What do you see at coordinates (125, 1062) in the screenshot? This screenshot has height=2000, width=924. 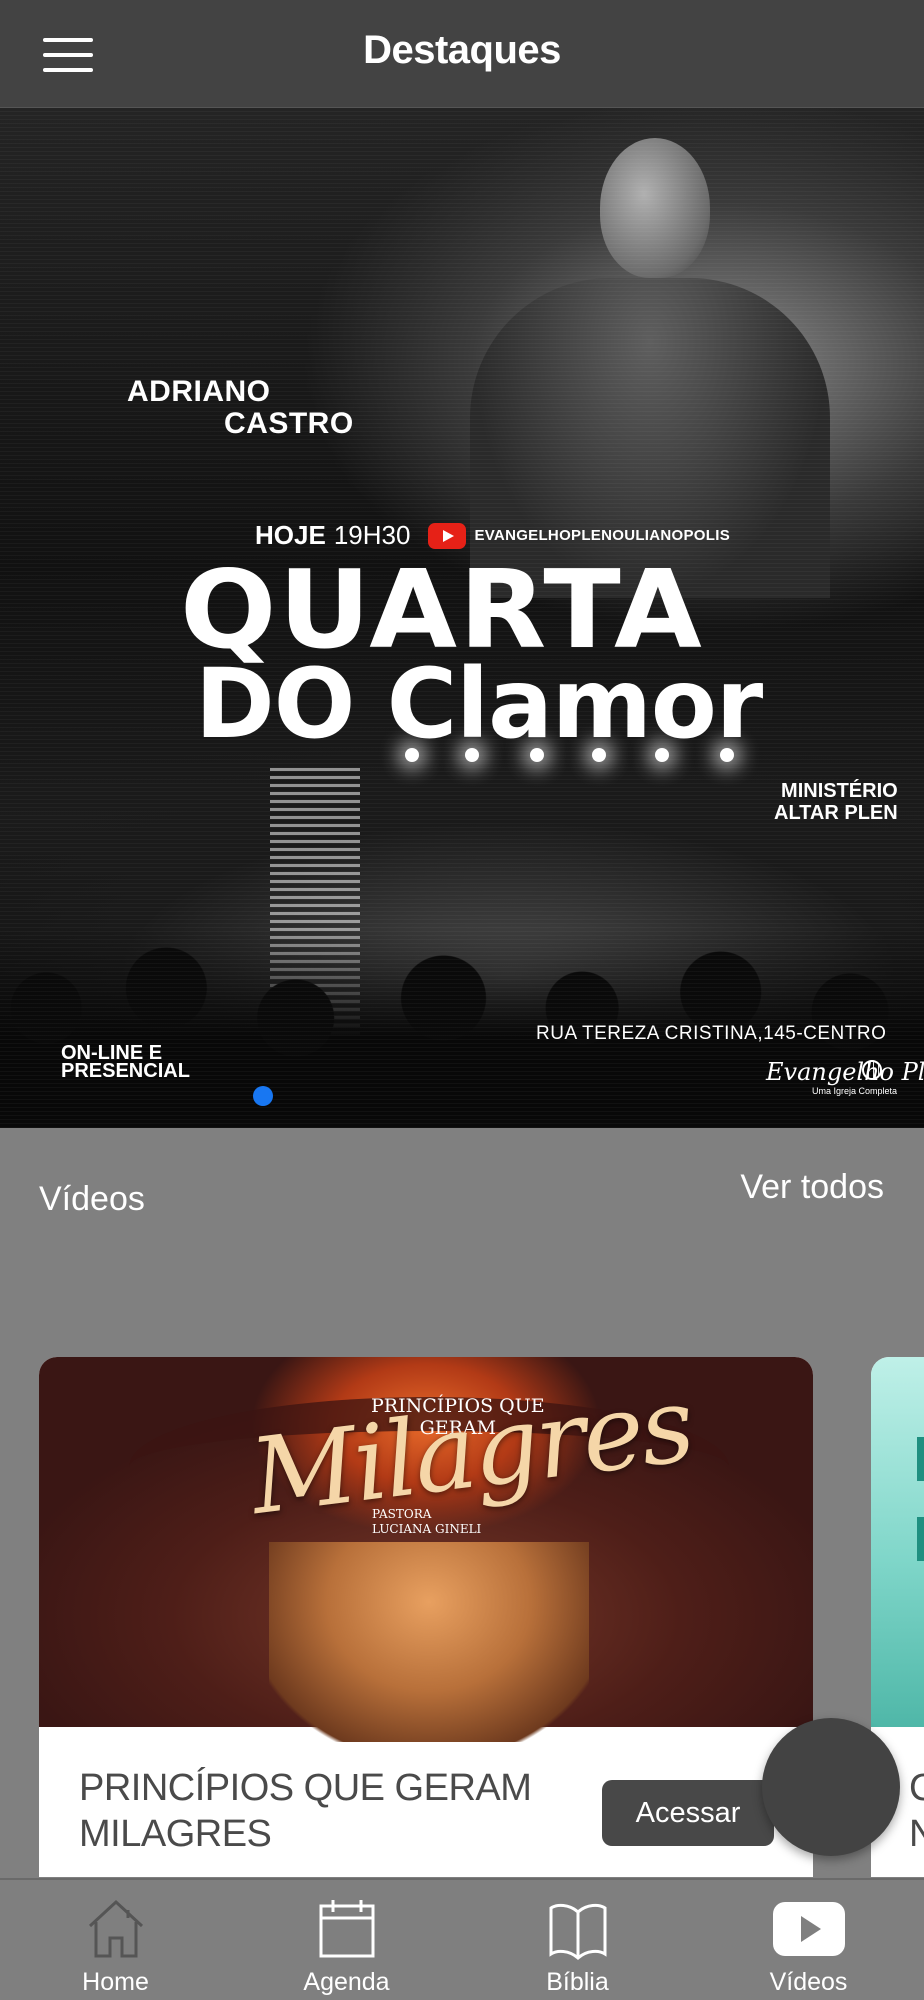 I see `event-mode-label: ON-LINE E PRESENCIAL` at bounding box center [125, 1062].